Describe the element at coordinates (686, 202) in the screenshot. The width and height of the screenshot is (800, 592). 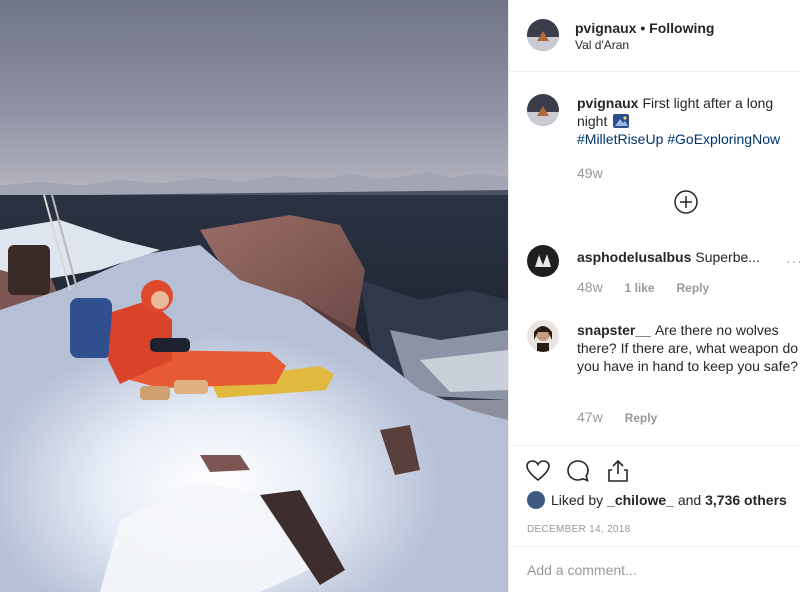
I see `plus-circle-icon` at that location.